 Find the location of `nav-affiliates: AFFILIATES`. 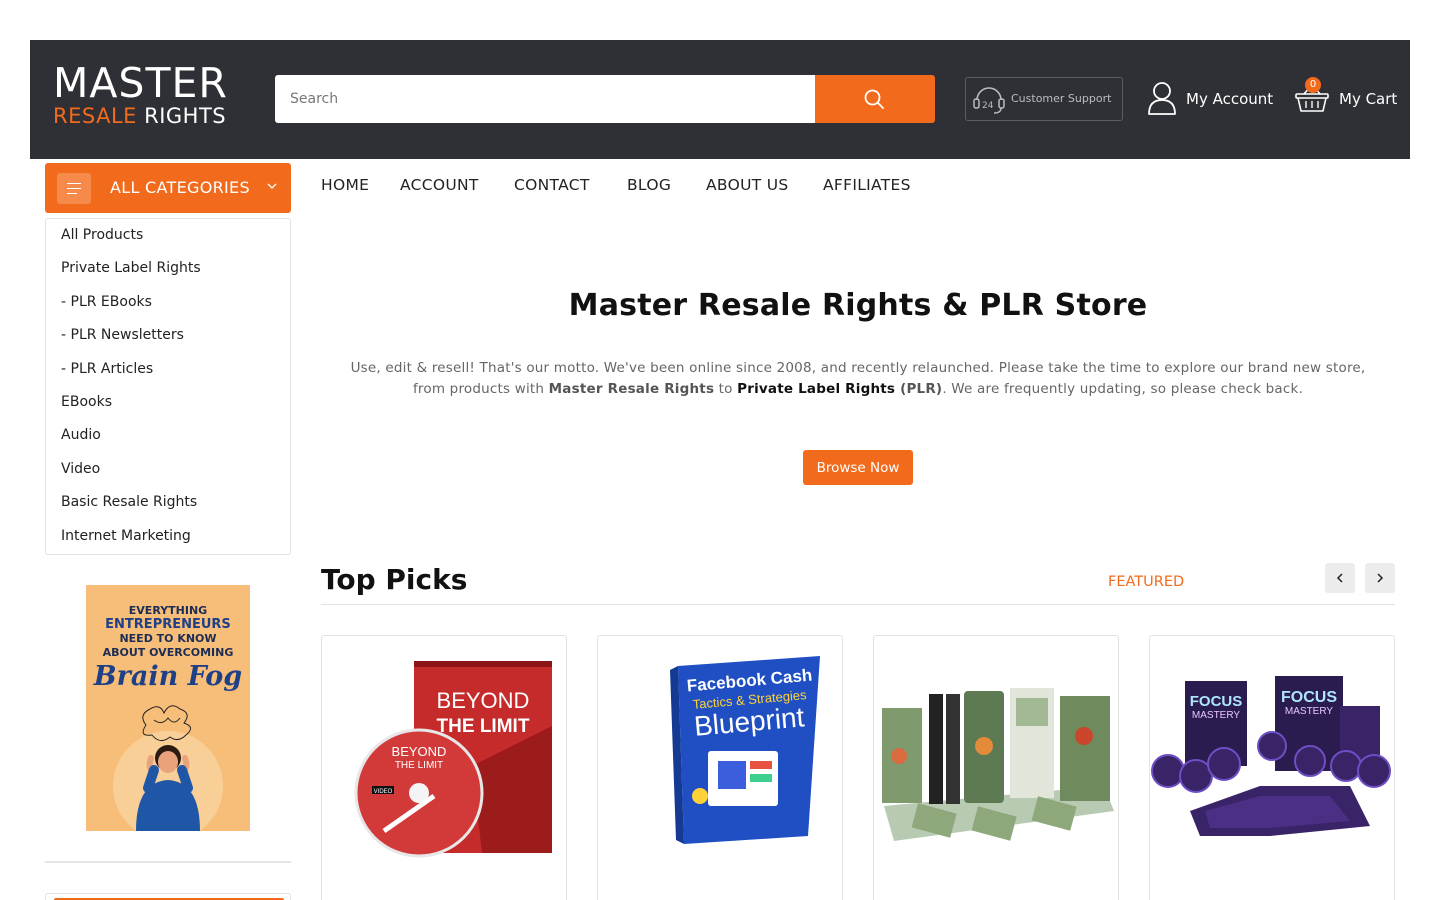

nav-affiliates: AFFILIATES is located at coordinates (867, 185).